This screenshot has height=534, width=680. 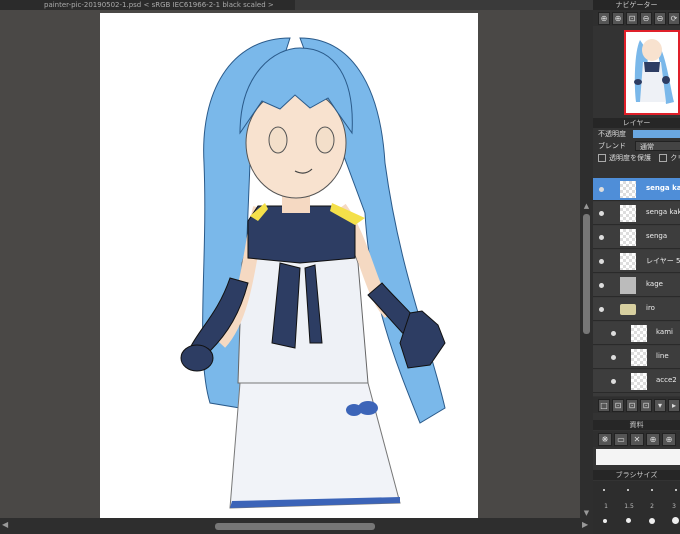 What do you see at coordinates (604, 18) in the screenshot?
I see `zoom-in-icon: ⊕` at bounding box center [604, 18].